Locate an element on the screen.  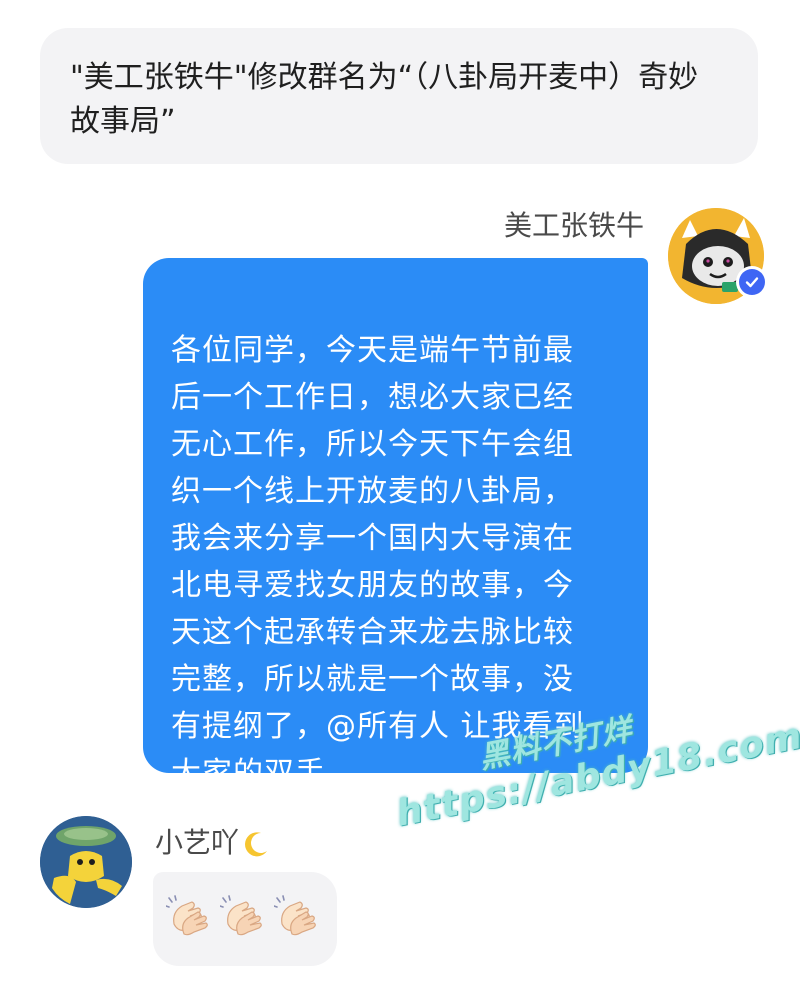
verified-badge is located at coordinates (752, 282).